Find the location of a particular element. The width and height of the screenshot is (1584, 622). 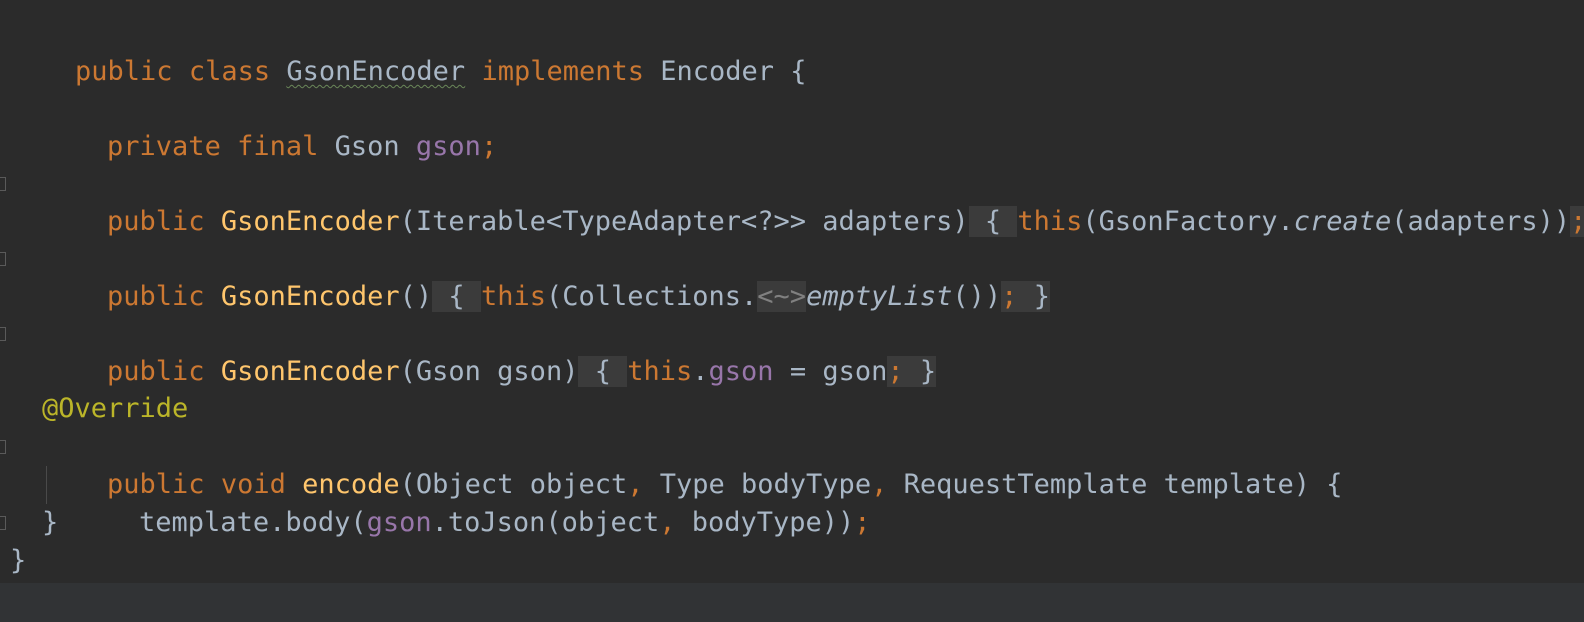

call-args: bodyType)) is located at coordinates (773, 522).